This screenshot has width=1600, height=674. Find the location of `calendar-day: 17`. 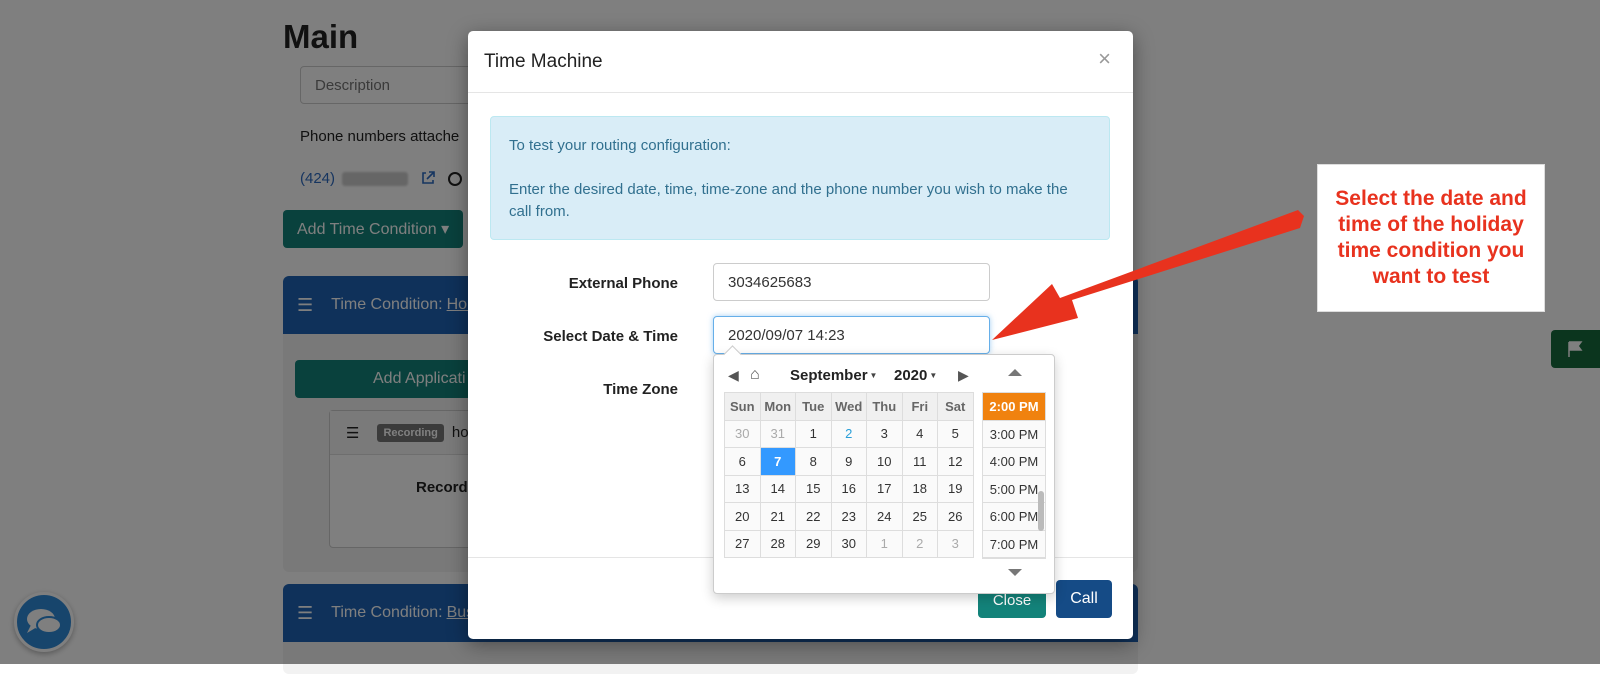

calendar-day: 17 is located at coordinates (884, 488).